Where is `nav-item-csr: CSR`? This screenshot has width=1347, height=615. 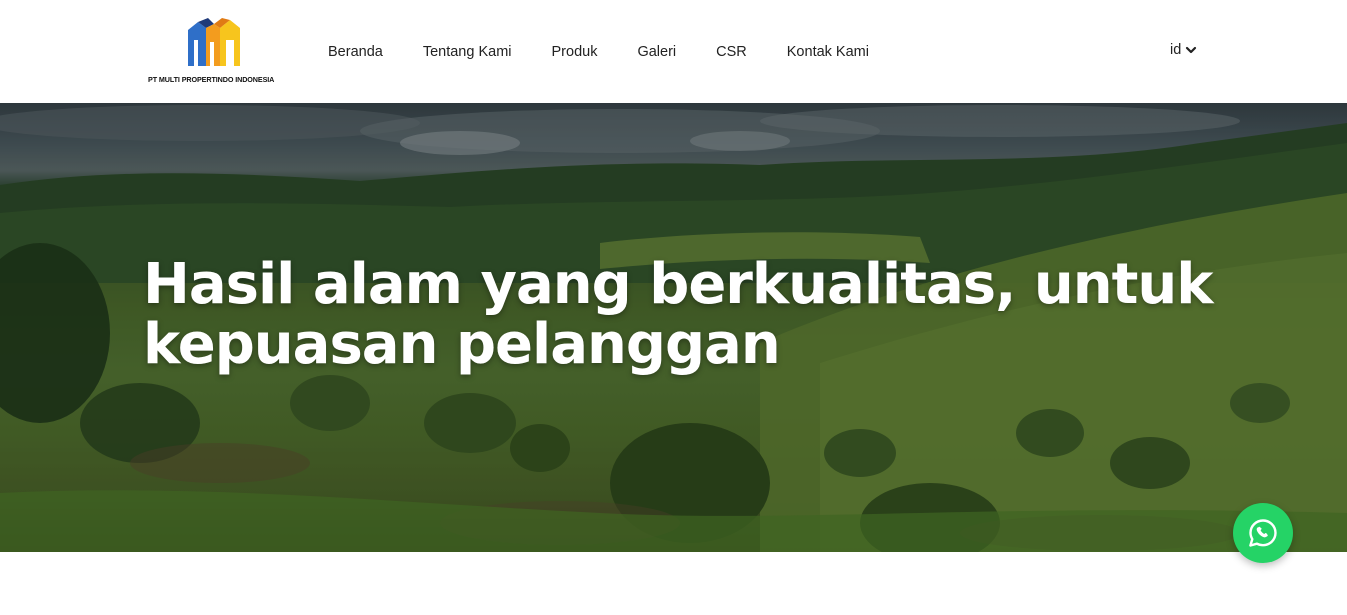
nav-item-csr: CSR is located at coordinates (731, 52).